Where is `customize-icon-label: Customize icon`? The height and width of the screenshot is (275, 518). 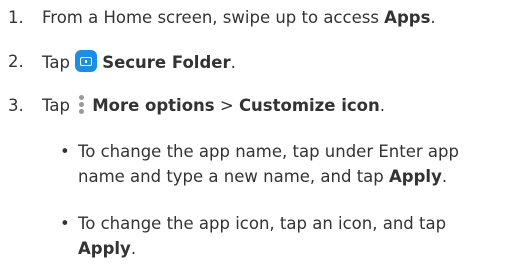 customize-icon-label: Customize icon is located at coordinates (309, 105).